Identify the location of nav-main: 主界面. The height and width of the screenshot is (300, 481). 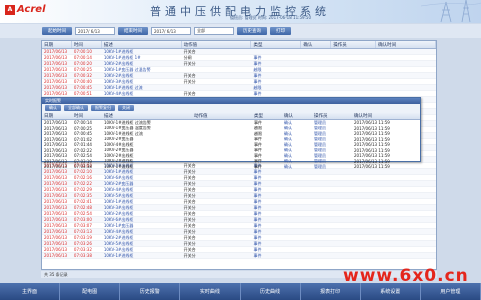
(30, 291).